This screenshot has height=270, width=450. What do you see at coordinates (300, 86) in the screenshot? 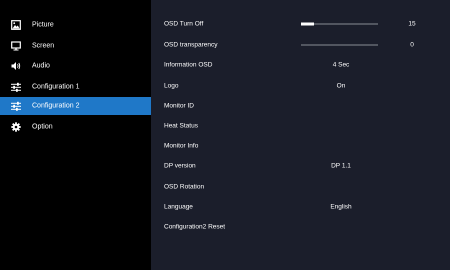
I see `setting-row-logo: Logo On` at bounding box center [300, 86].